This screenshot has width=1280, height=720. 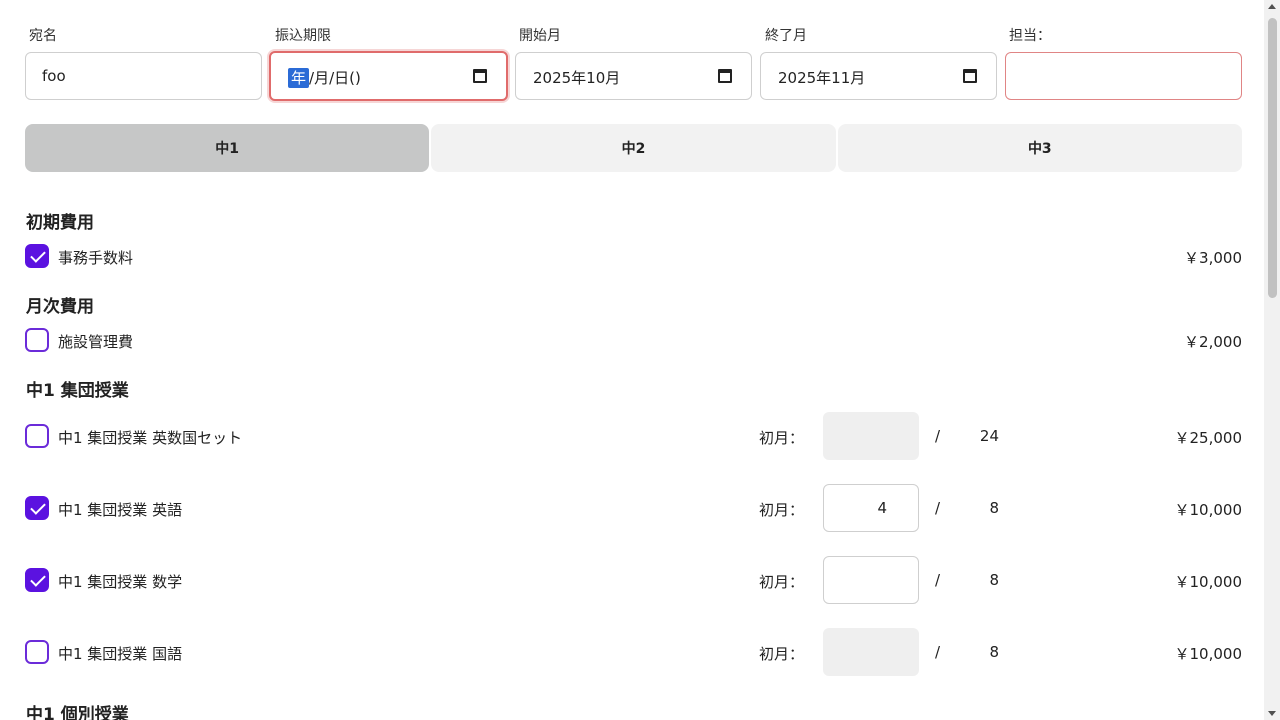 What do you see at coordinates (120, 582) in the screenshot?
I see `item-name: 中1 集団授業 数学` at bounding box center [120, 582].